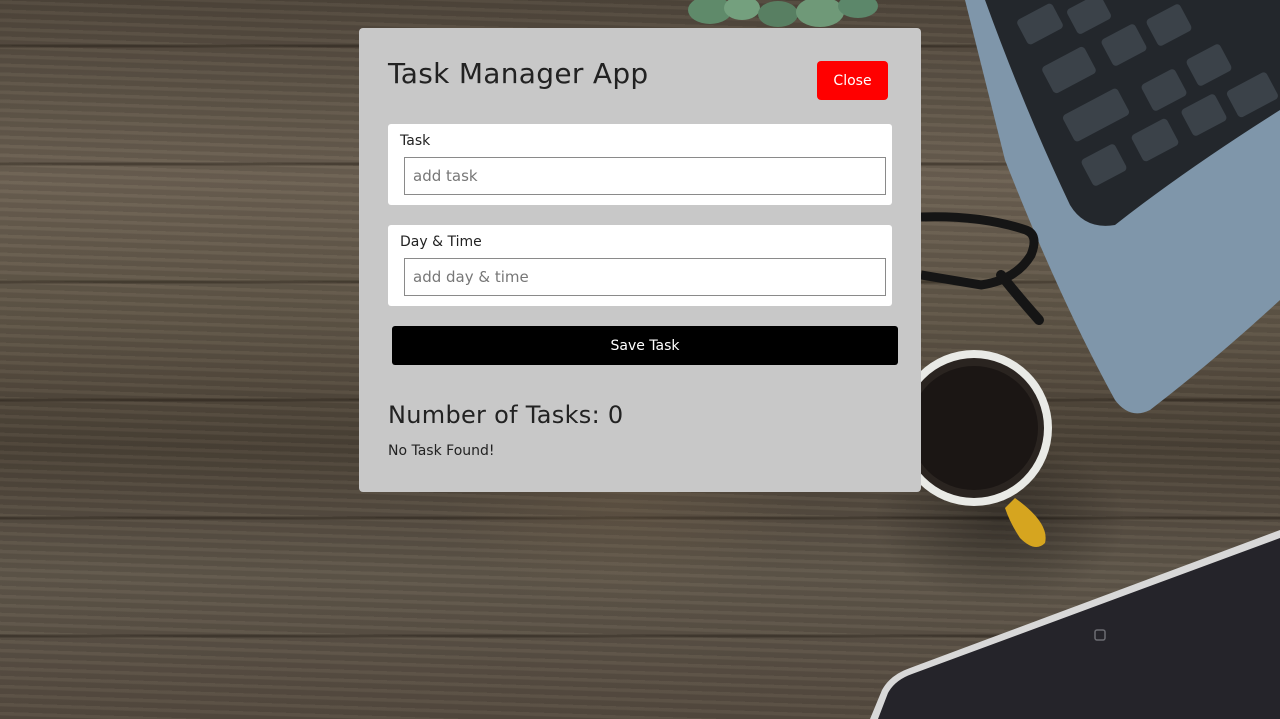 This screenshot has height=719, width=1280. What do you see at coordinates (645, 277) in the screenshot?
I see `day-time-input` at bounding box center [645, 277].